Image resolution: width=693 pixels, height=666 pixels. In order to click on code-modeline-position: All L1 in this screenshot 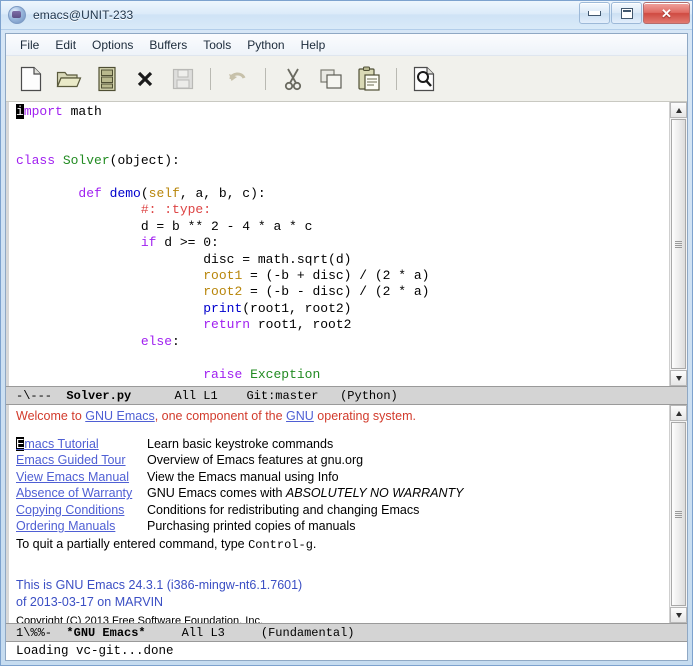, I will do `click(196, 395)`.